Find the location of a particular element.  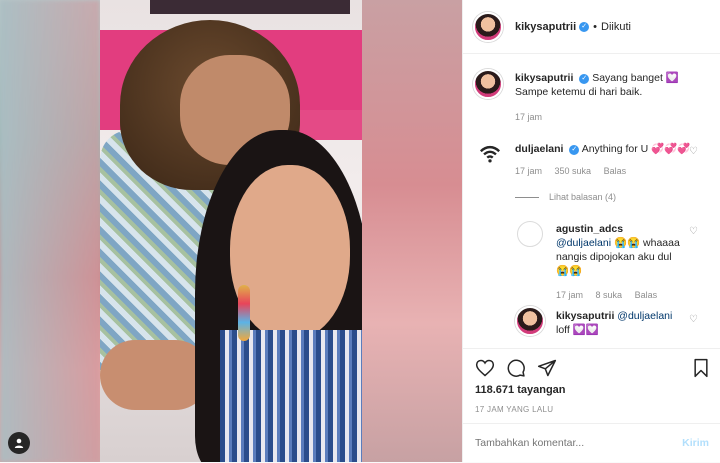

send-button: Kirim is located at coordinates (695, 443).